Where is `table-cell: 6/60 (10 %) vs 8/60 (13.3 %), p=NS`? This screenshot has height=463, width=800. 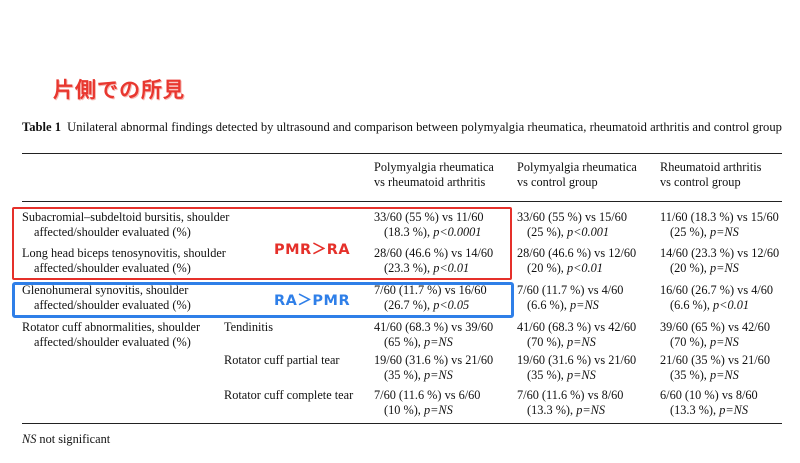 table-cell: 6/60 (10 %) vs 8/60 (13.3 %), p=NS is located at coordinates (709, 403).